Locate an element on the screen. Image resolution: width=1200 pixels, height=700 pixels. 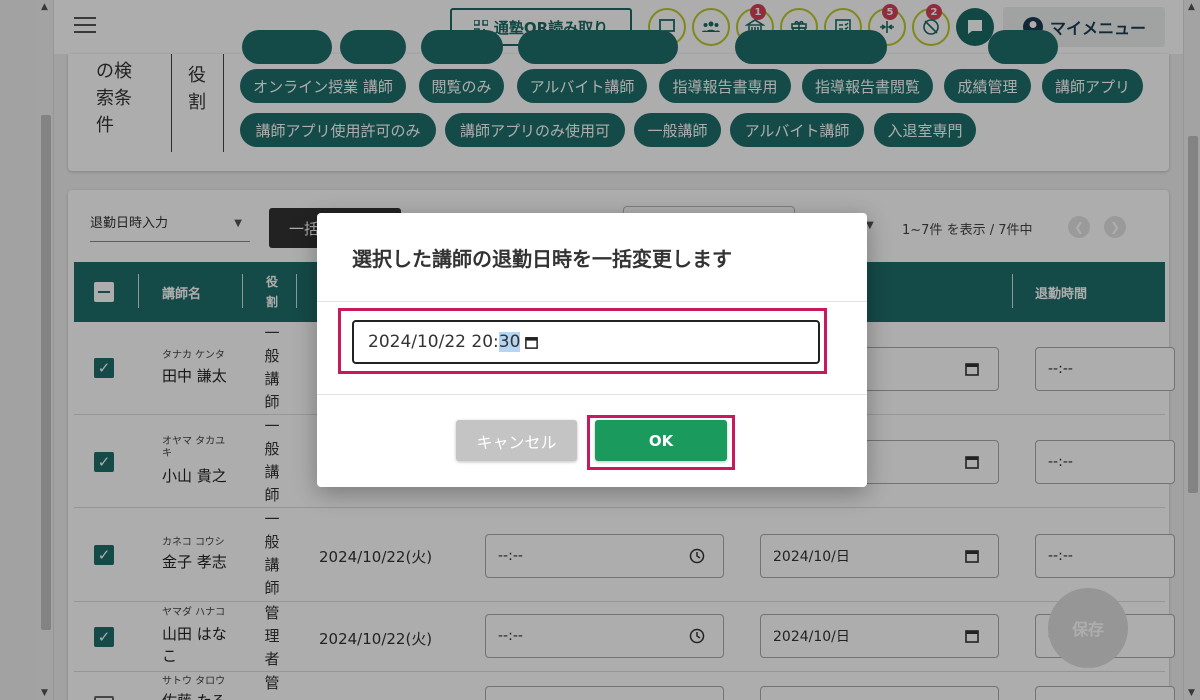
leave-datetime-input: 2024/10/22 20: 30 is located at coordinates (586, 342).